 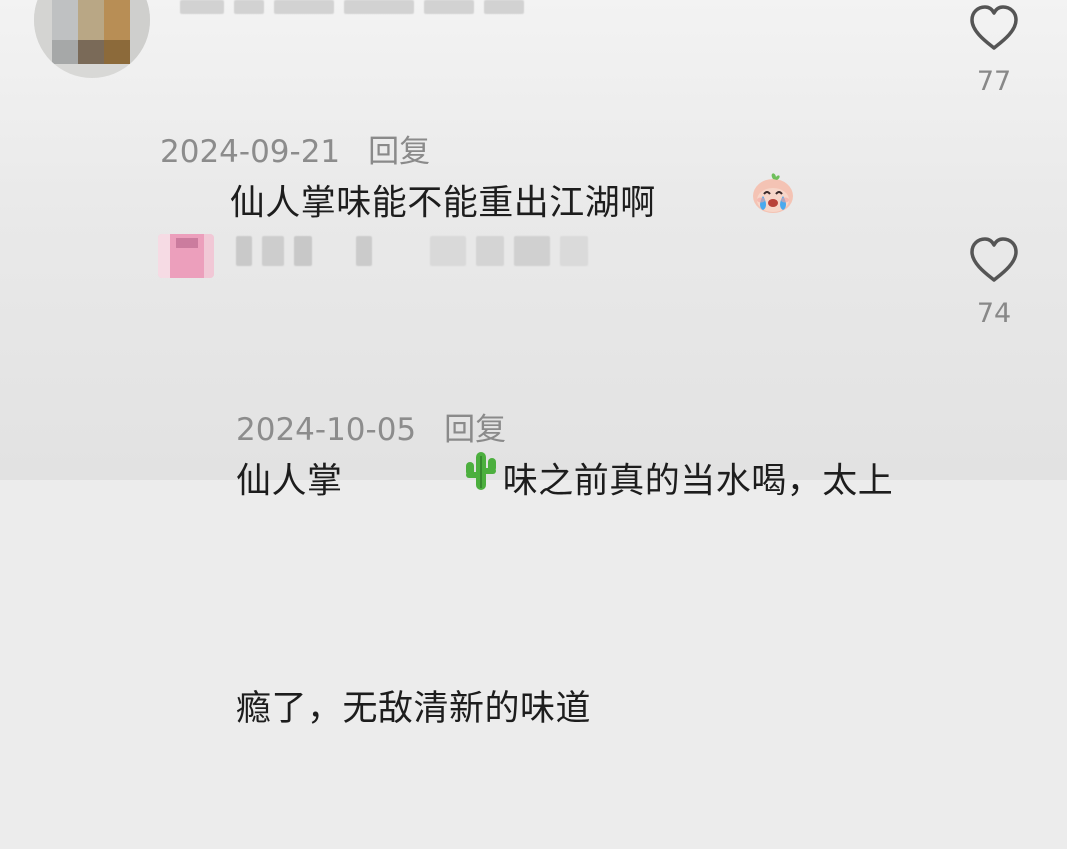 I want to click on like-count: 77, so click(x=994, y=81).